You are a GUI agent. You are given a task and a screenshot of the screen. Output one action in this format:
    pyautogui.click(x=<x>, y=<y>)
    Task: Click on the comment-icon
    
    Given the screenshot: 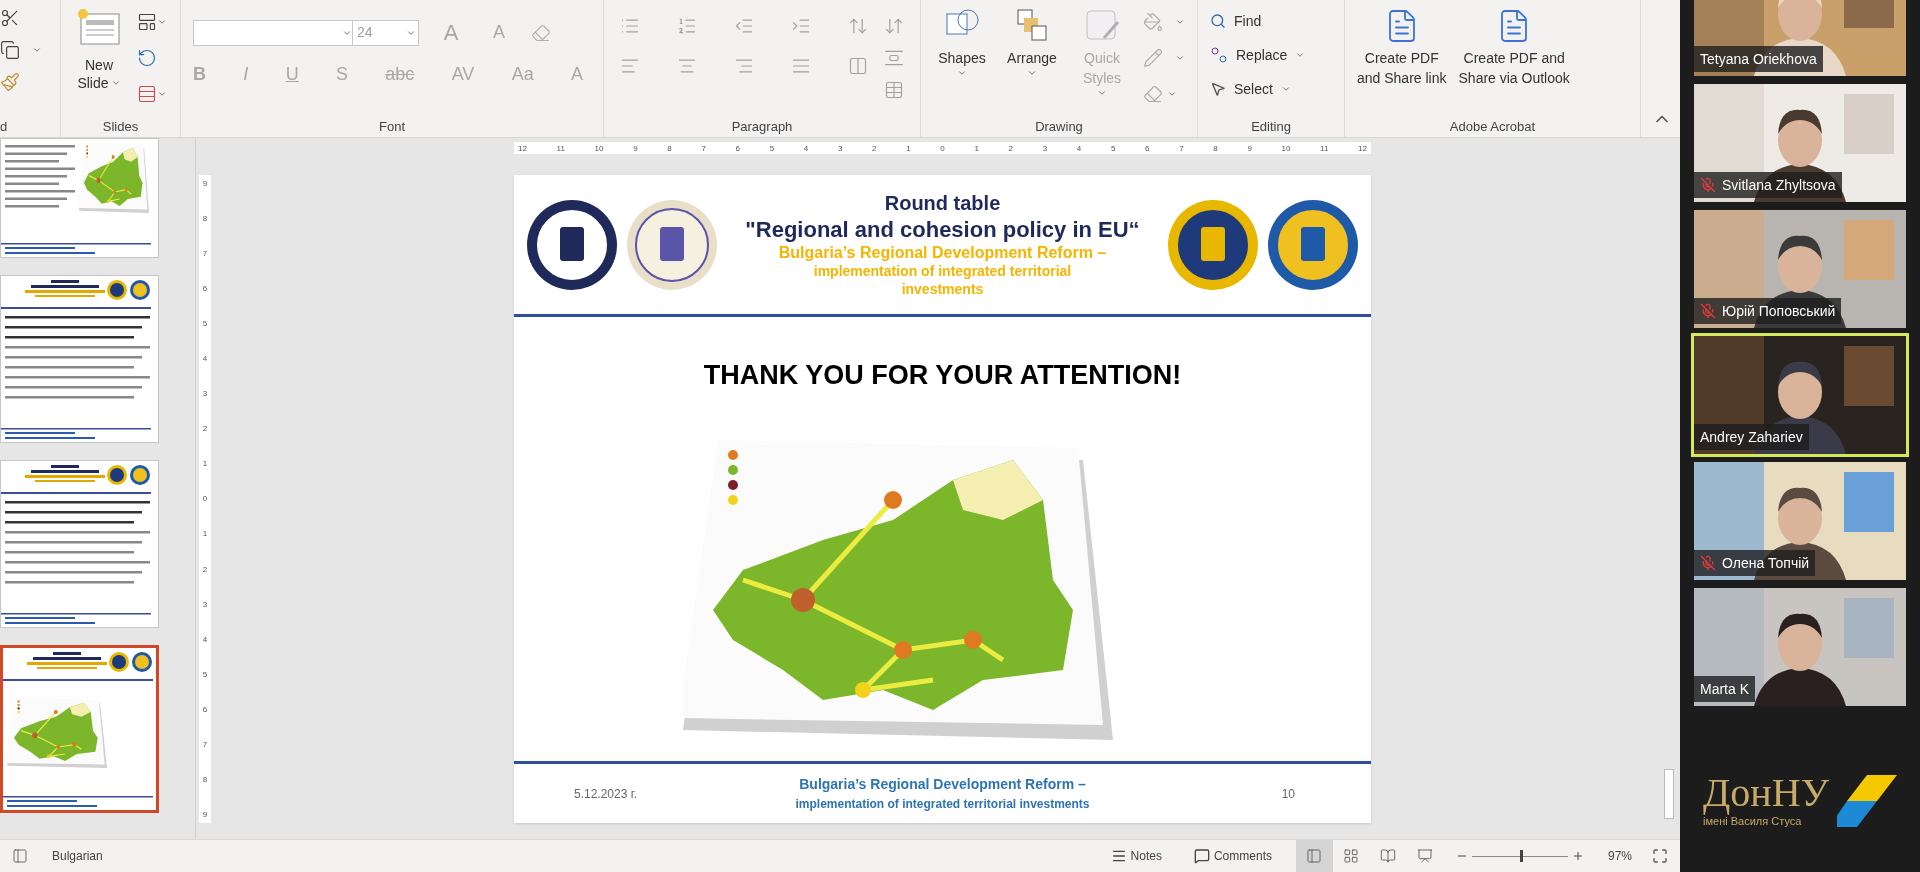 What is the action you would take?
    pyautogui.click(x=1201, y=856)
    